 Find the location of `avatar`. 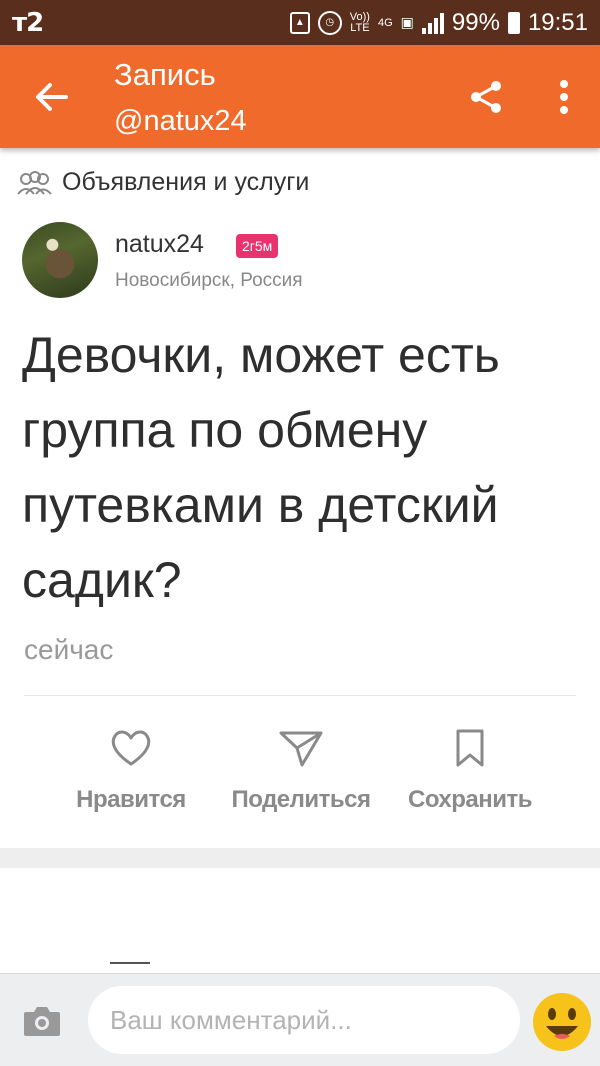

avatar is located at coordinates (60, 260).